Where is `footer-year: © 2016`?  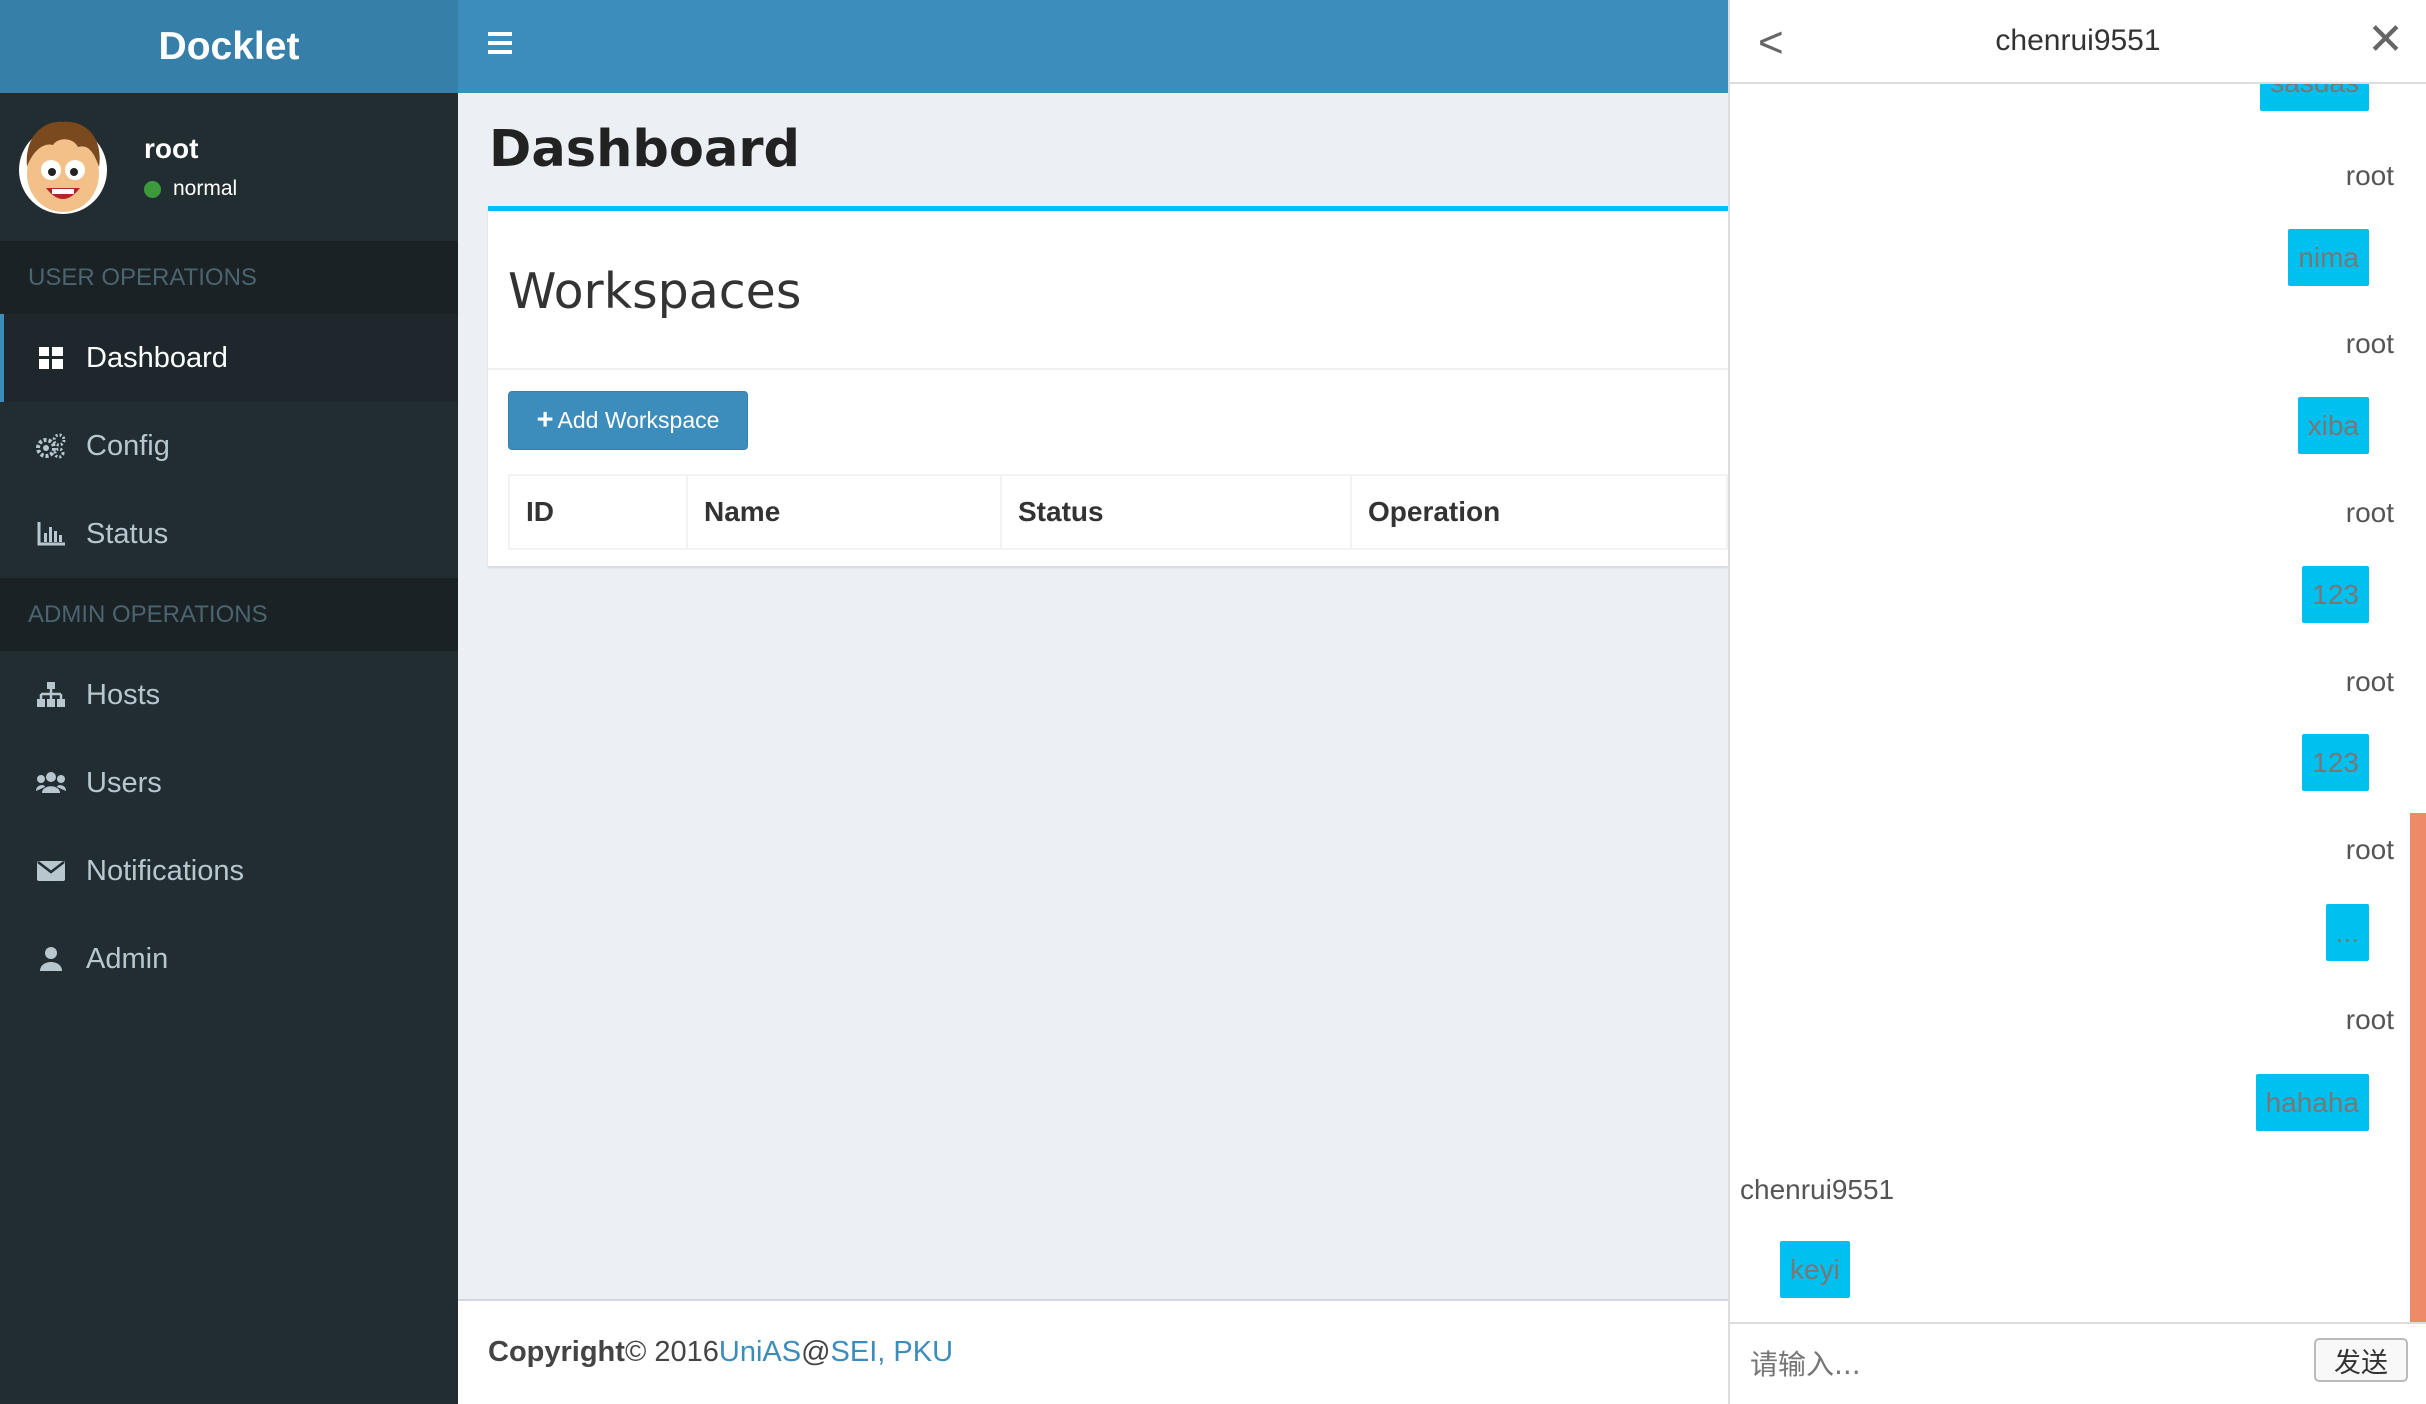
footer-year: © 2016 is located at coordinates (671, 1352).